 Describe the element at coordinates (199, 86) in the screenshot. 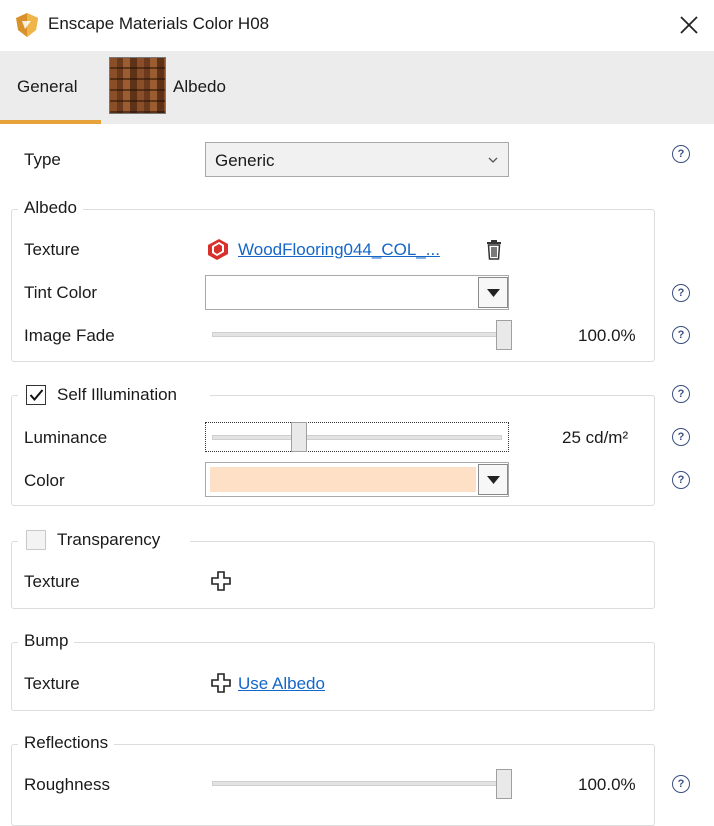

I see `tab-albedo-label: Albedo` at that location.